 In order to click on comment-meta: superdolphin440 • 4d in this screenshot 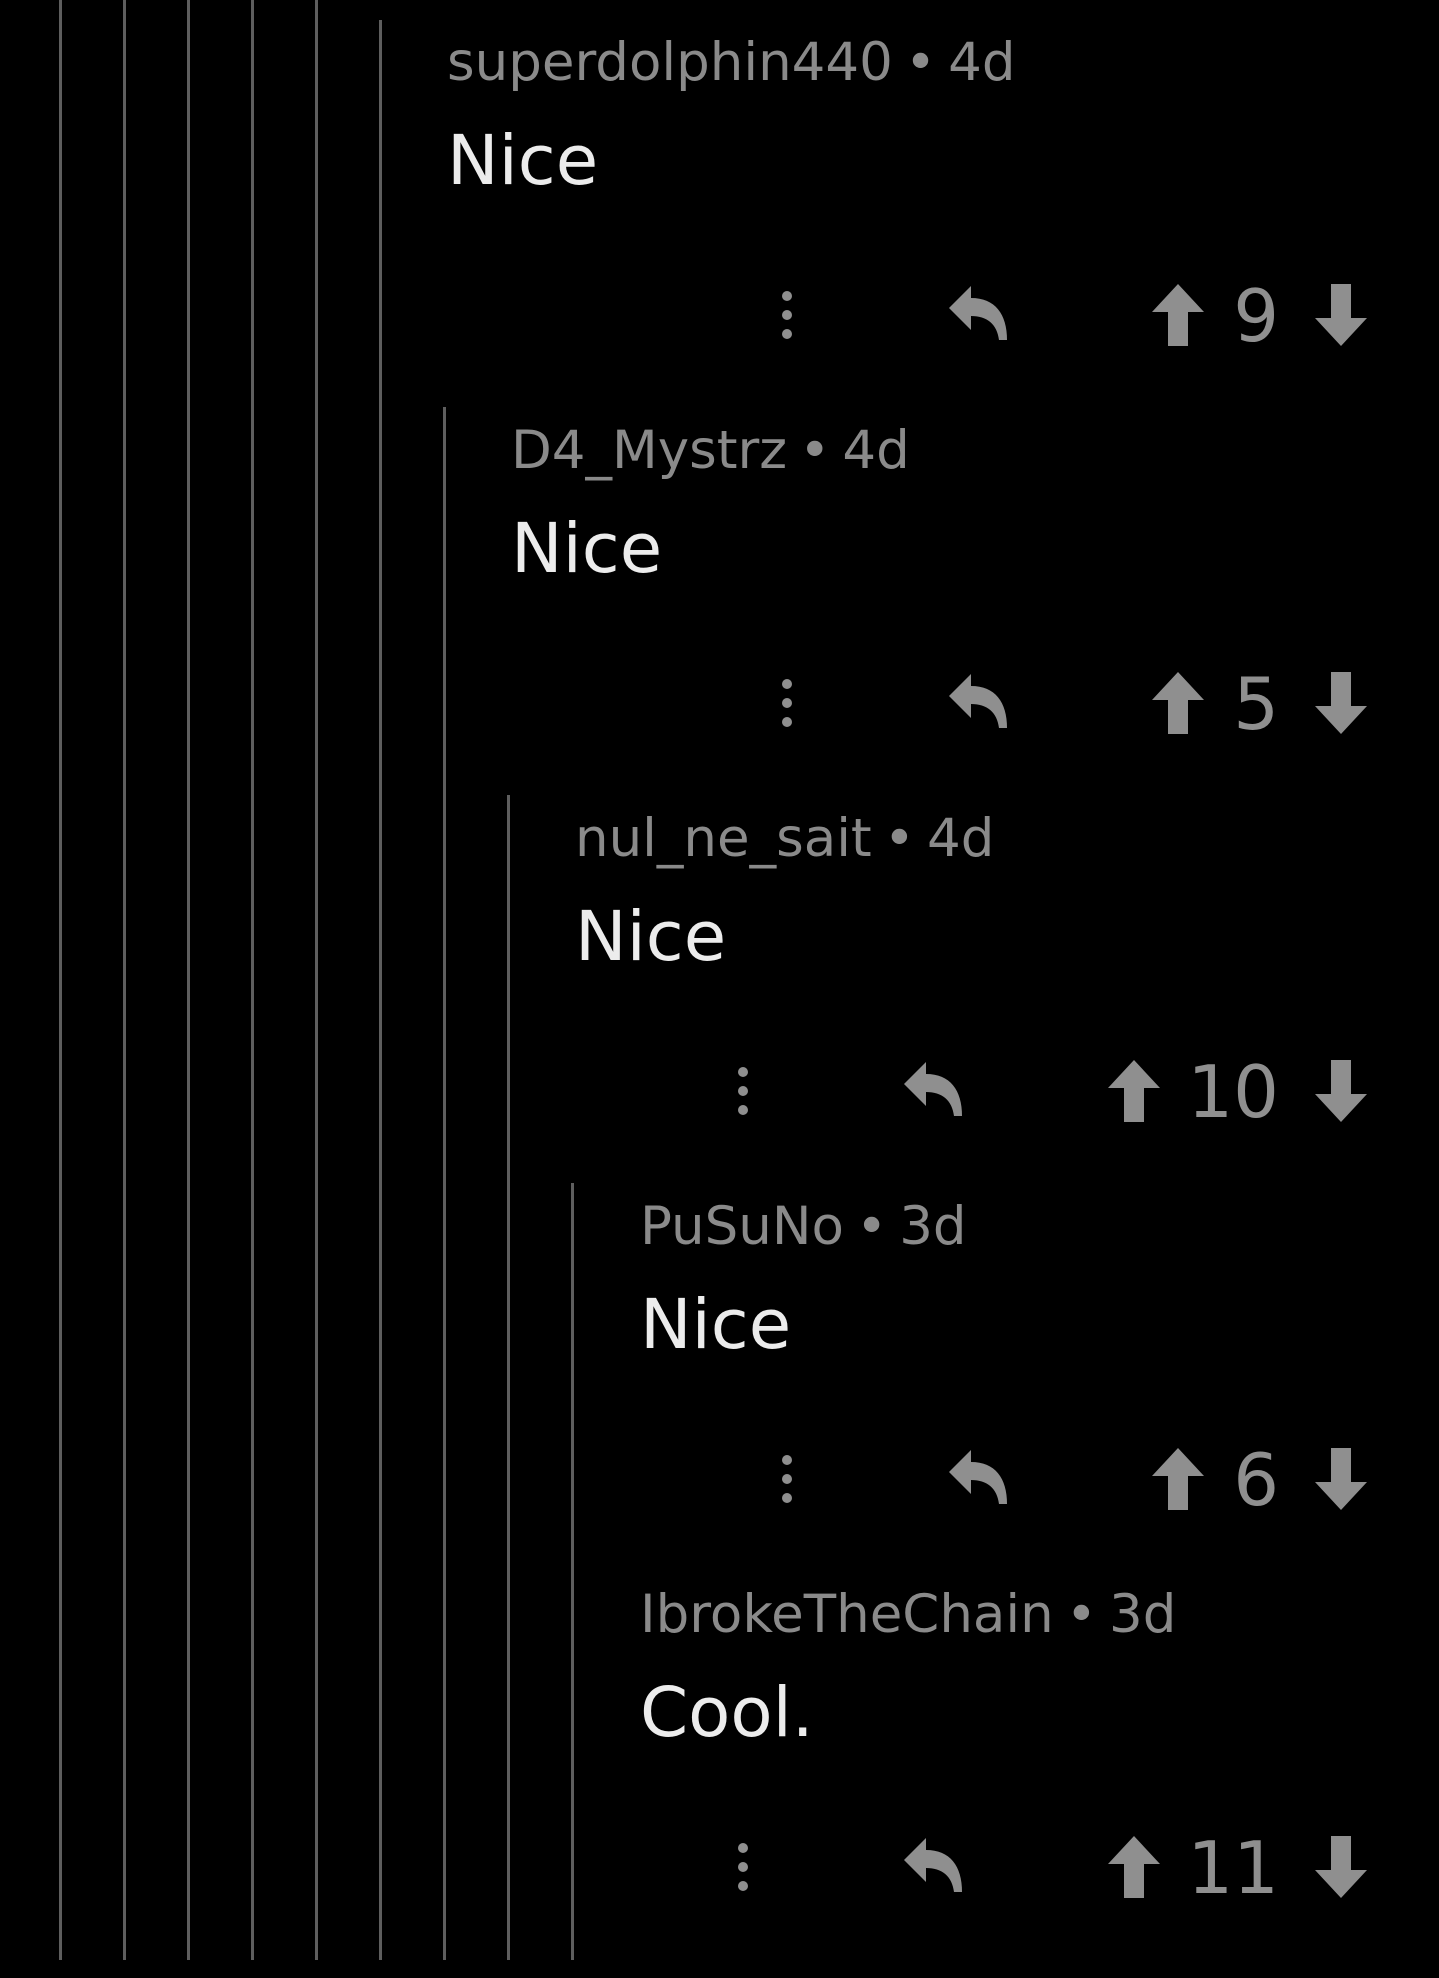, I will do `click(731, 63)`.